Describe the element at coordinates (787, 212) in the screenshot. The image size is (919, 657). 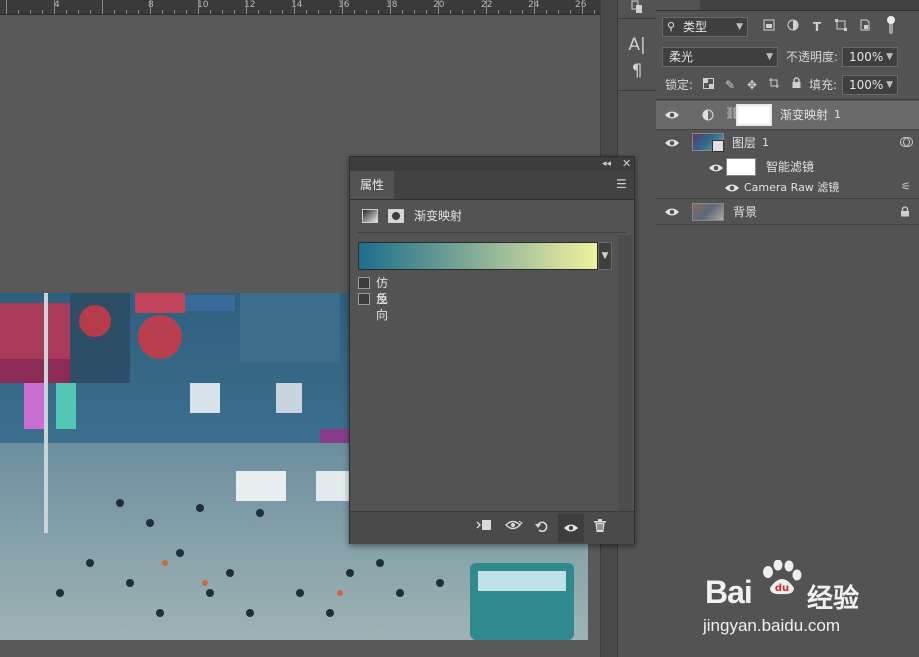
I see `layer-row-background: 背景` at that location.